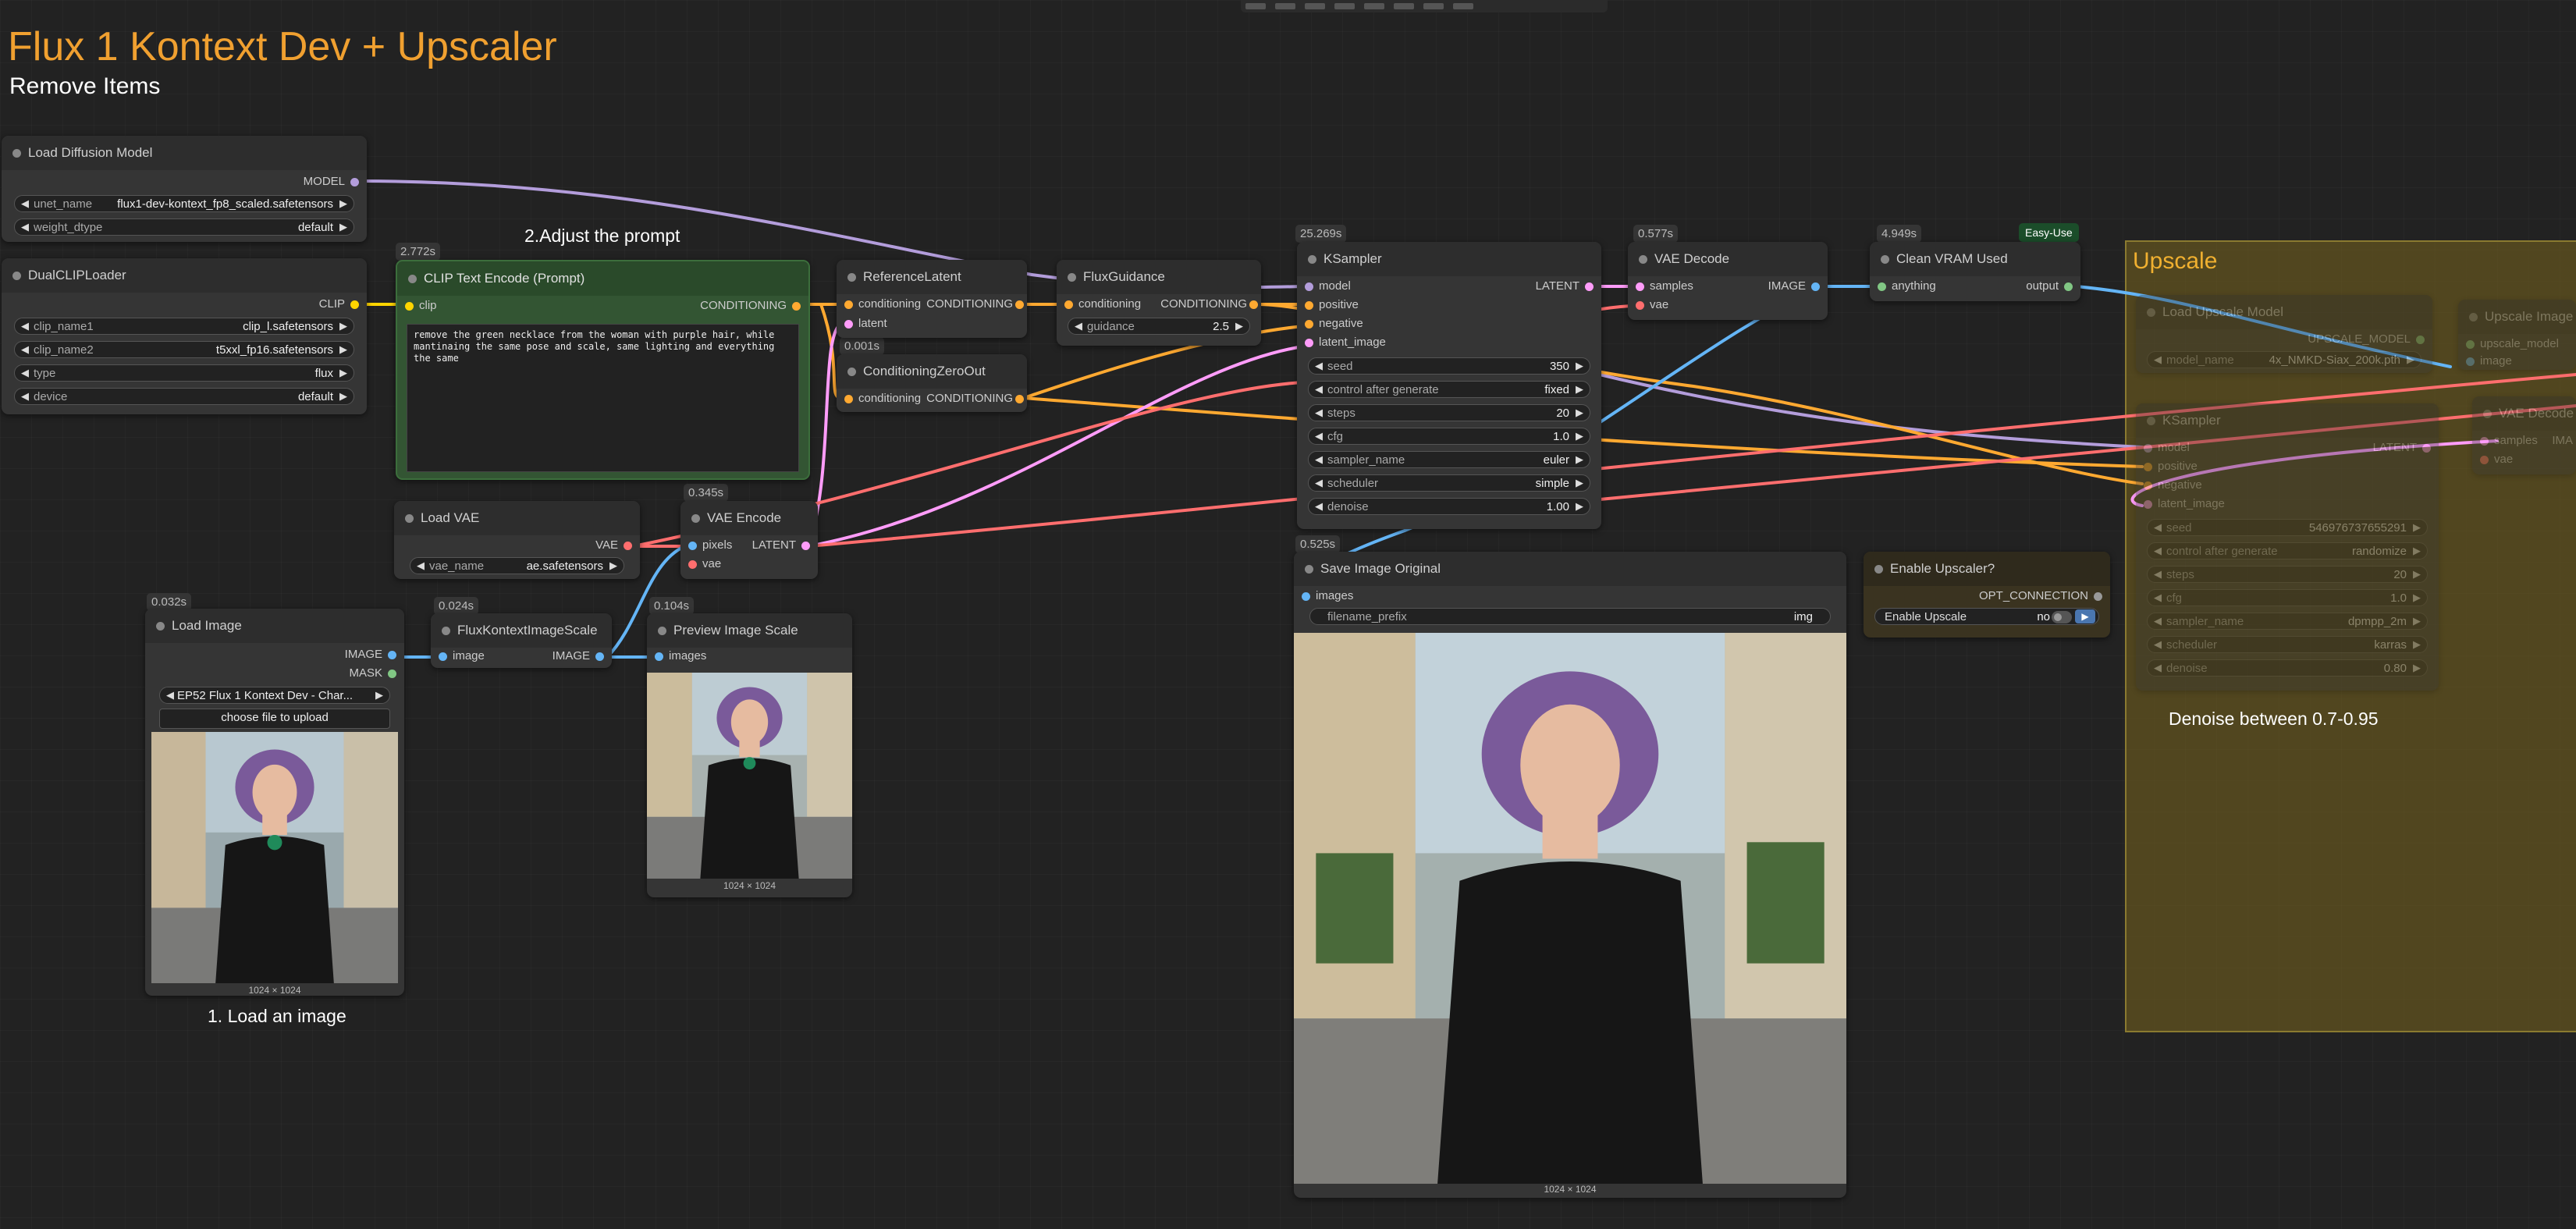 The image size is (2576, 1229). I want to click on widget-model-name: ◀ model_name 4x_NMKD-Siax_200k.pth ▶, so click(2284, 359).